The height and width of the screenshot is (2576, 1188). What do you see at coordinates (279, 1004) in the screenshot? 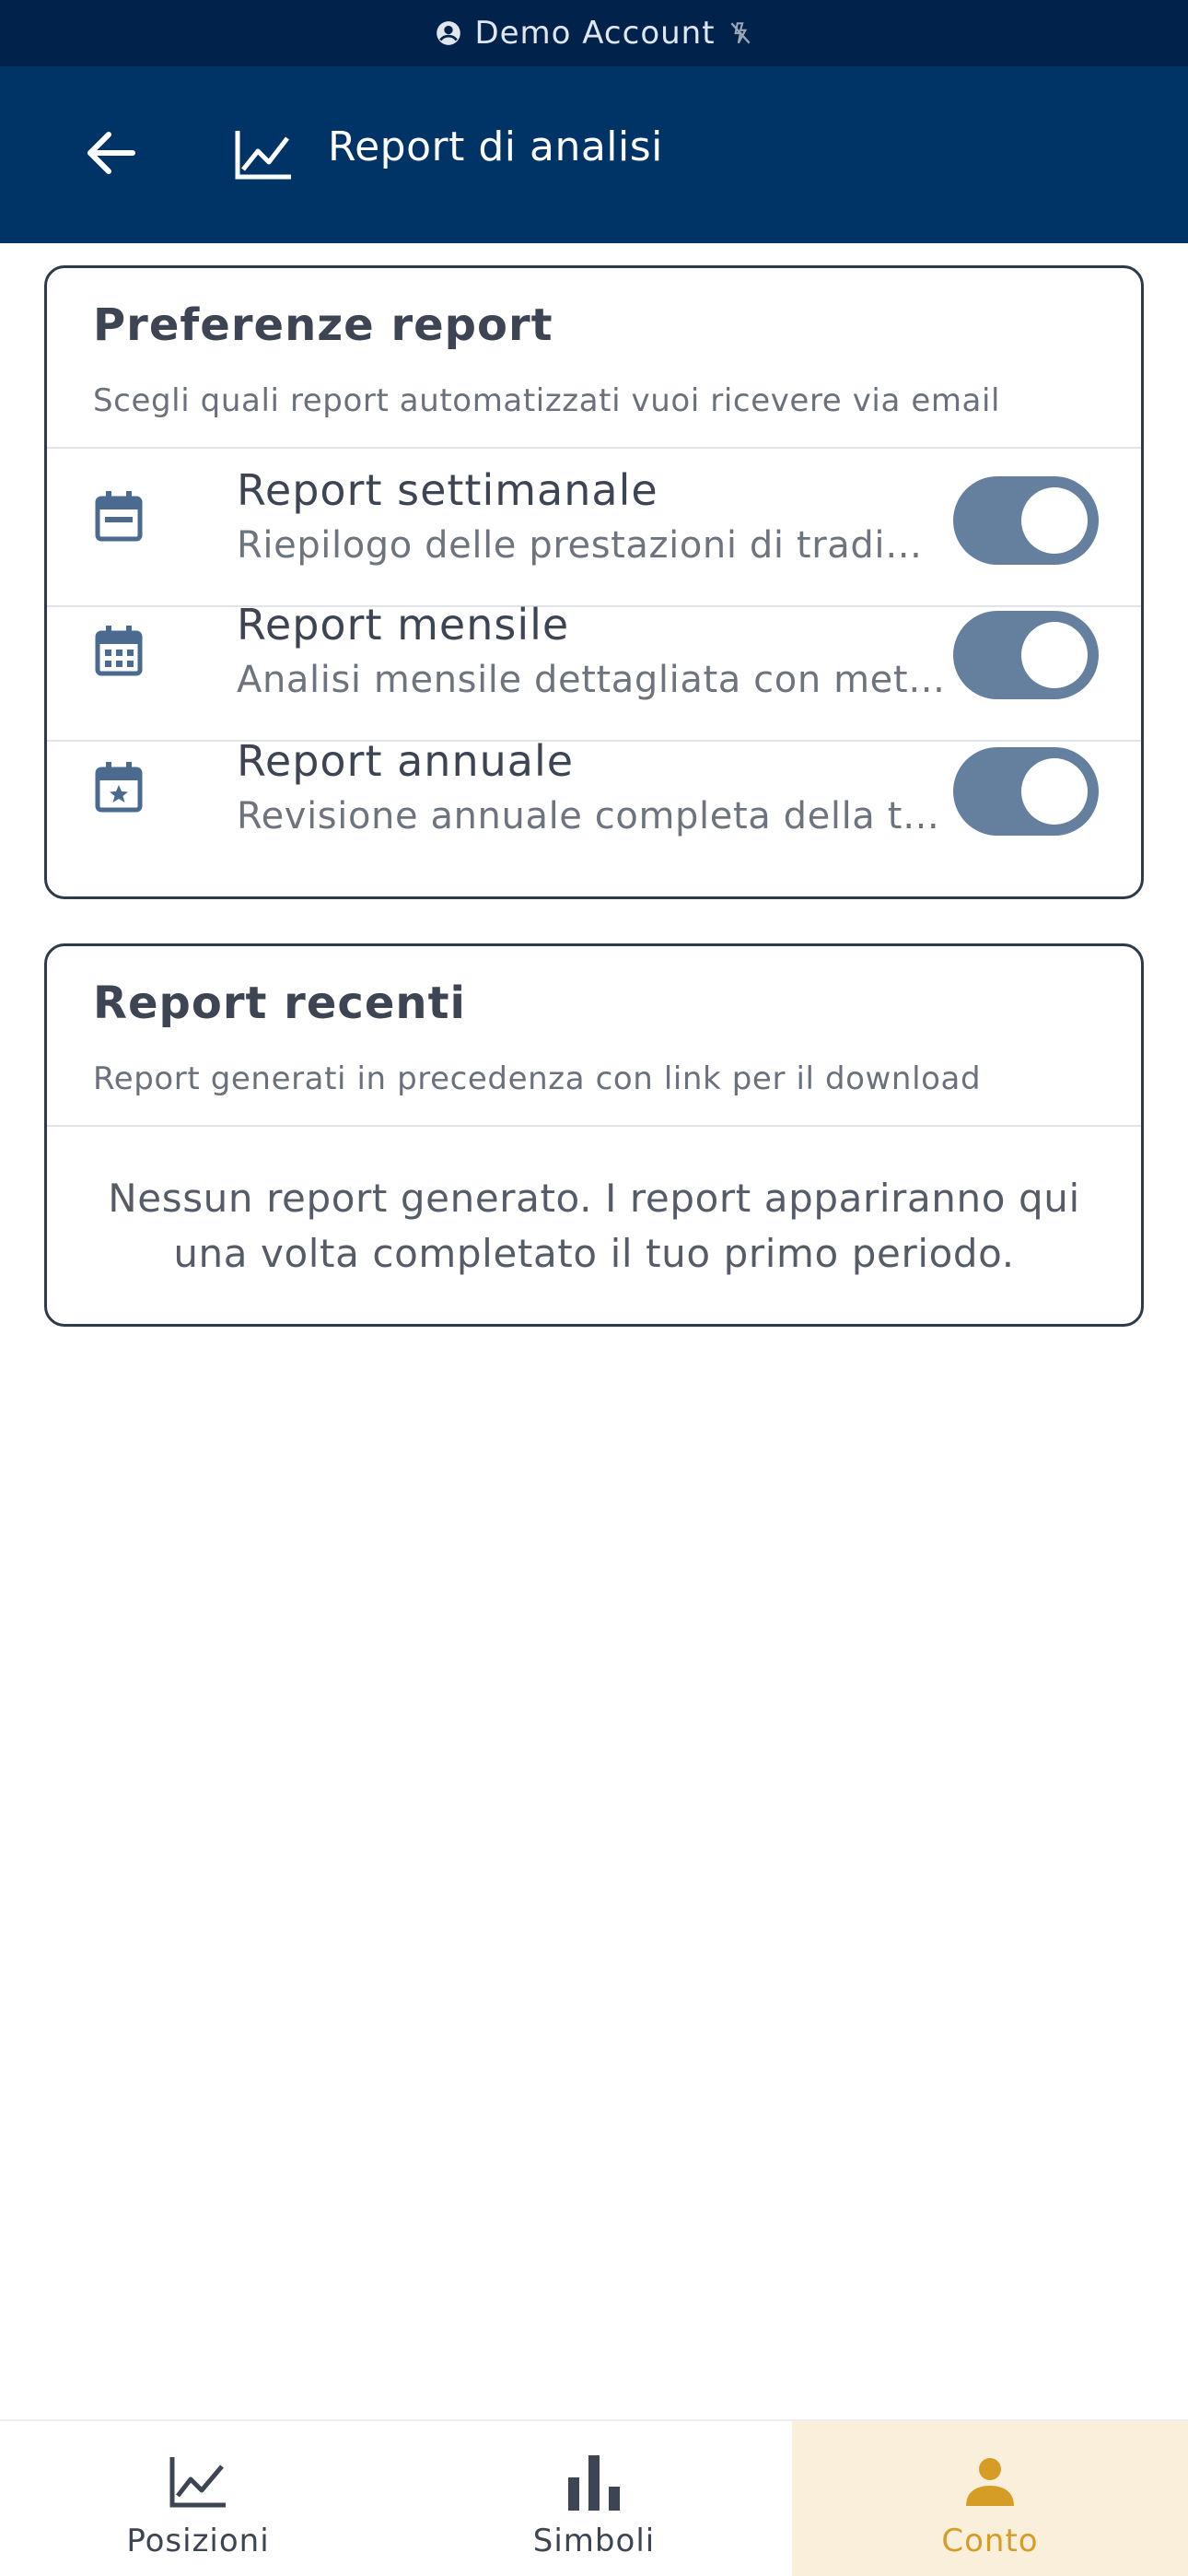
I see `card-title: Report recenti` at bounding box center [279, 1004].